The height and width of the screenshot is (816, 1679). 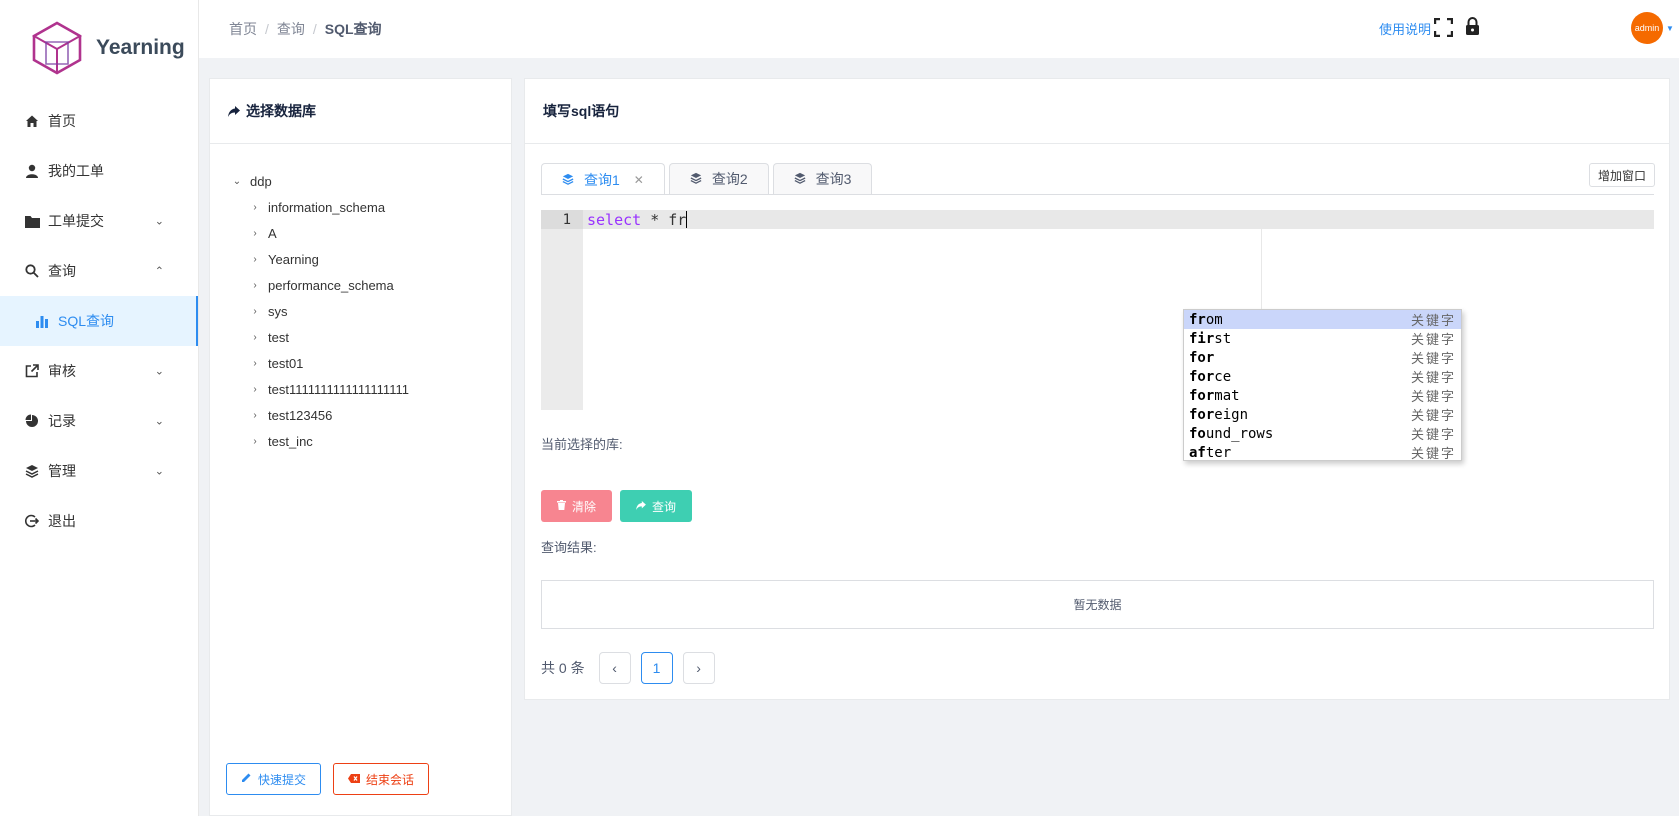 I want to click on database-panel-header: 选择数据库, so click(x=360, y=111).